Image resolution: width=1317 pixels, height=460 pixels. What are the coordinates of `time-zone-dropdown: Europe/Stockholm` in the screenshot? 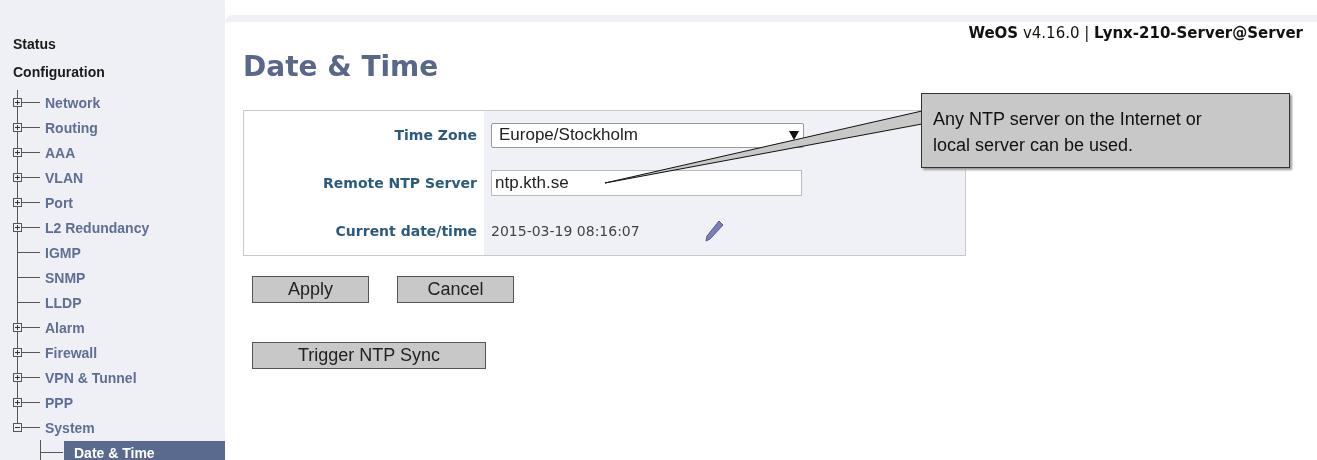 It's located at (647, 135).